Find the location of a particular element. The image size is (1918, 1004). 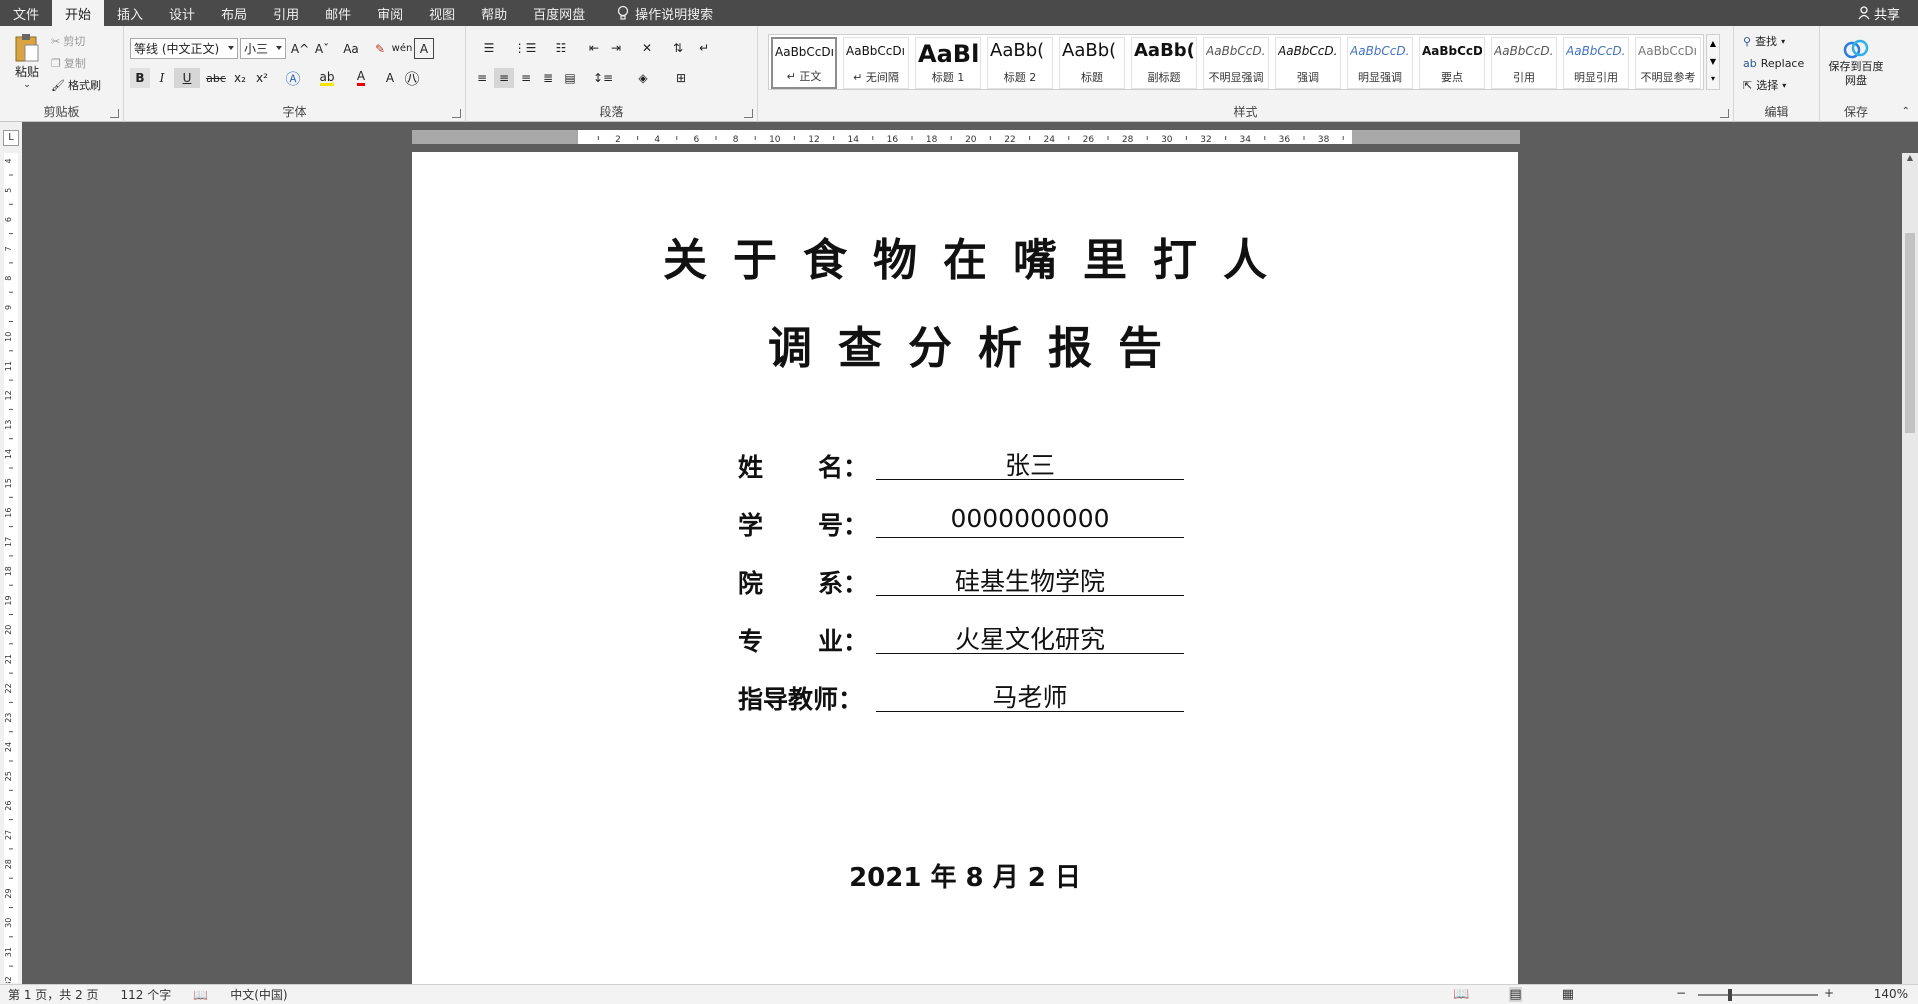

field-value: 张三 is located at coordinates (1030, 463).